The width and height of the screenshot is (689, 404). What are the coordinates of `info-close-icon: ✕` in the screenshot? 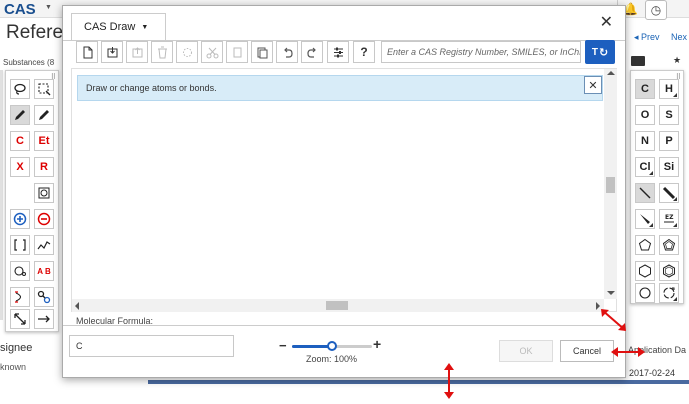 It's located at (593, 85).